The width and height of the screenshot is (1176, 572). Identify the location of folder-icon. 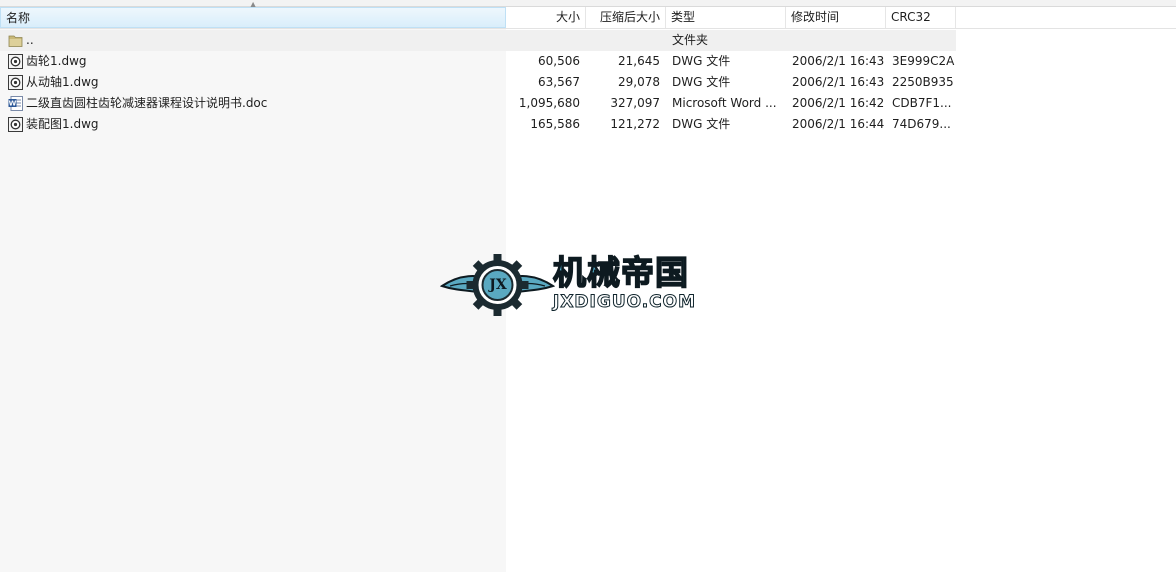
(15, 41).